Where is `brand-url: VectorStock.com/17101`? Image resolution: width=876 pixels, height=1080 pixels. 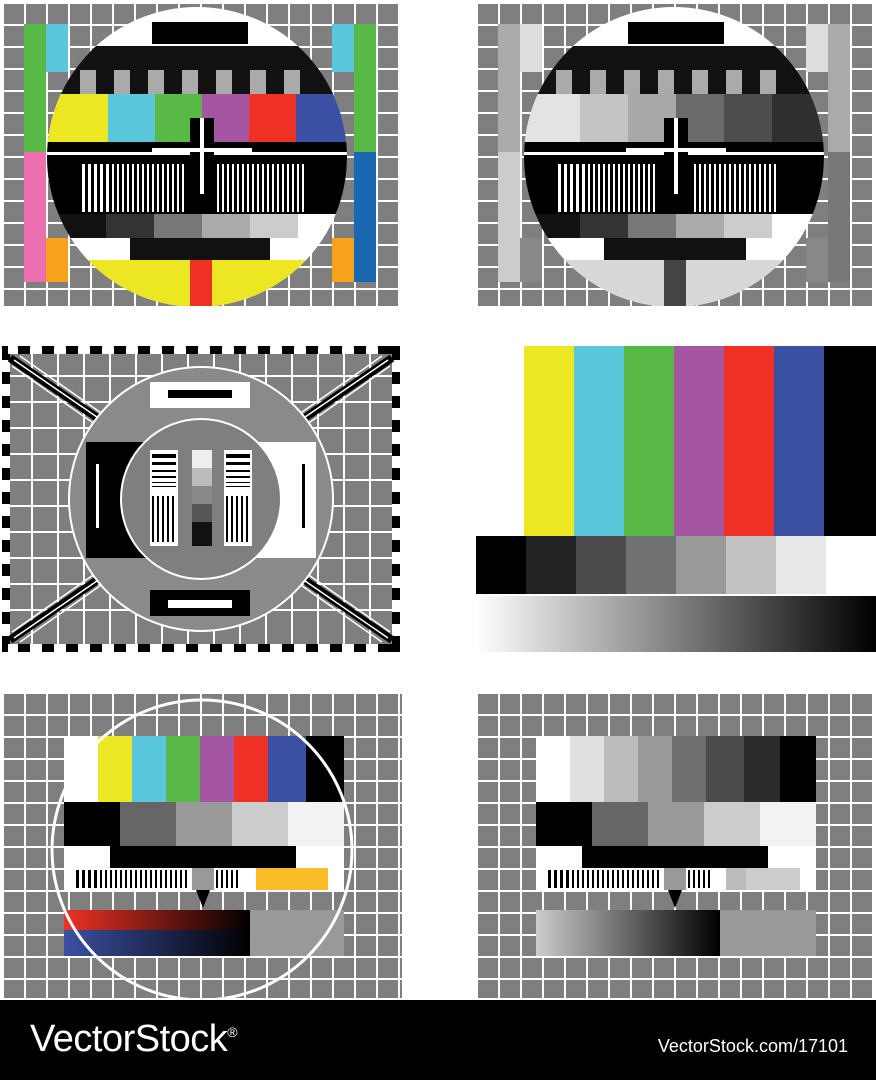 brand-url: VectorStock.com/17101 is located at coordinates (752, 1046).